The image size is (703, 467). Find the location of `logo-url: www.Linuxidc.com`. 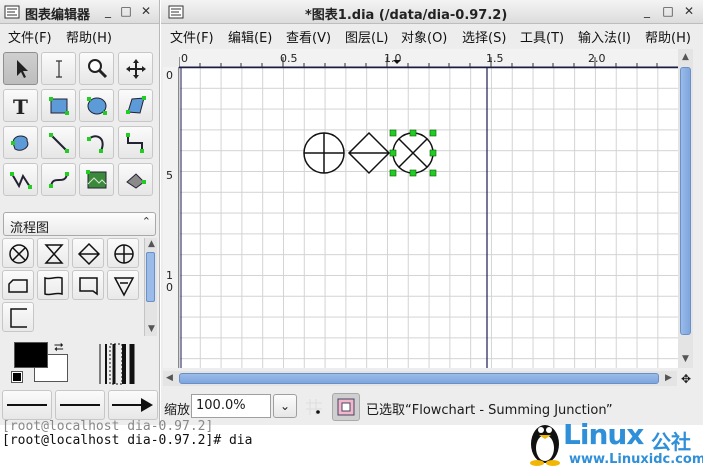

logo-url: www.Linuxidc.com is located at coordinates (636, 459).